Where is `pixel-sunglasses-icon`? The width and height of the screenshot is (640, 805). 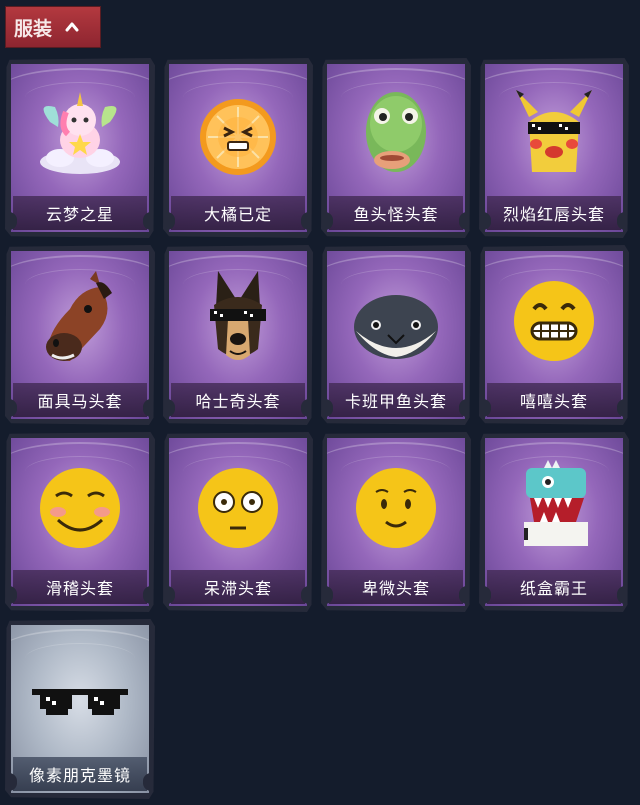 pixel-sunglasses-icon is located at coordinates (80, 702).